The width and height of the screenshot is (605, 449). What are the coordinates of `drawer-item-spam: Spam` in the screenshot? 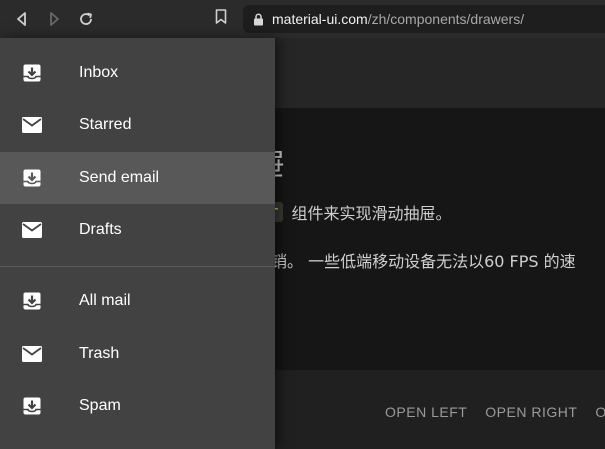 It's located at (137, 406).